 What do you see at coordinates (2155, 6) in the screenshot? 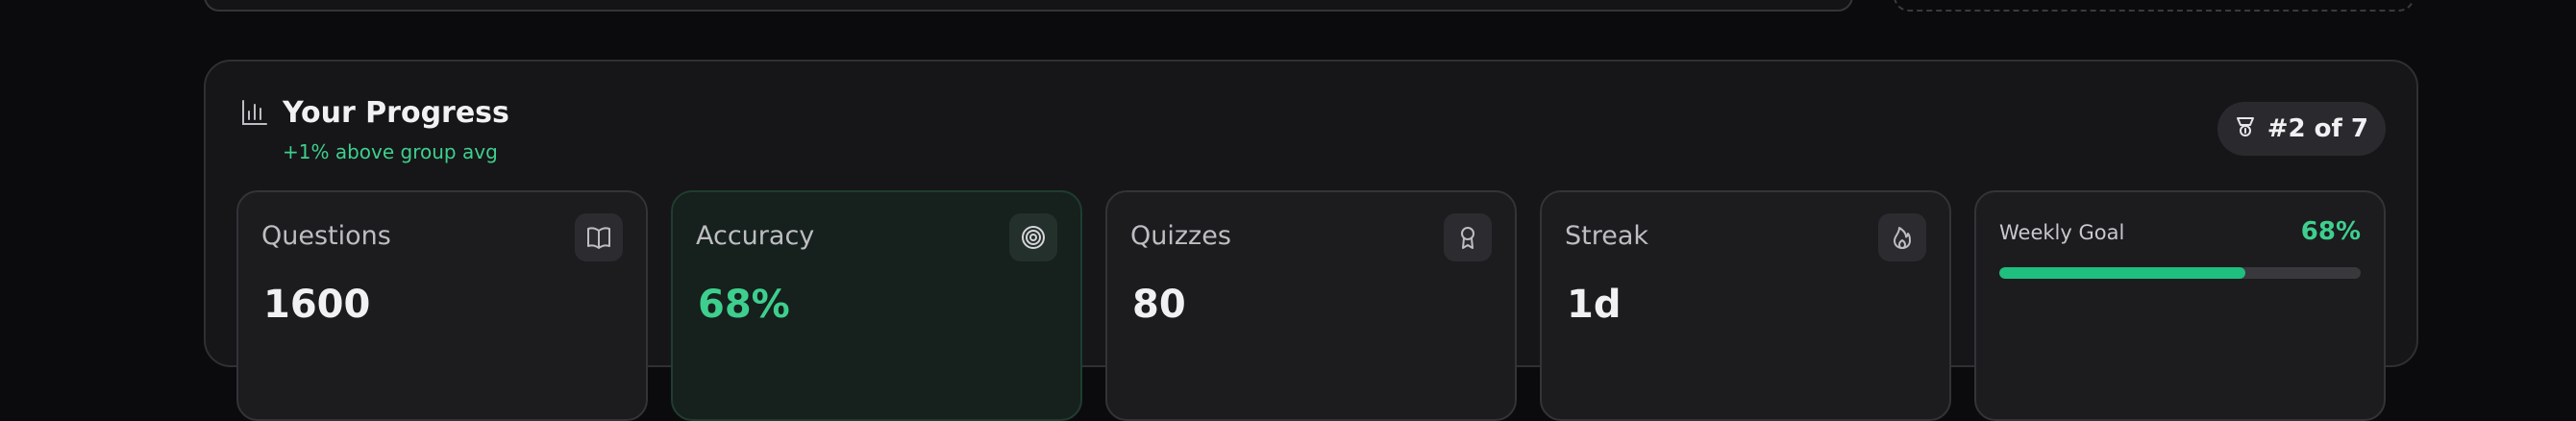
I see `dashed-placeholder-card` at bounding box center [2155, 6].